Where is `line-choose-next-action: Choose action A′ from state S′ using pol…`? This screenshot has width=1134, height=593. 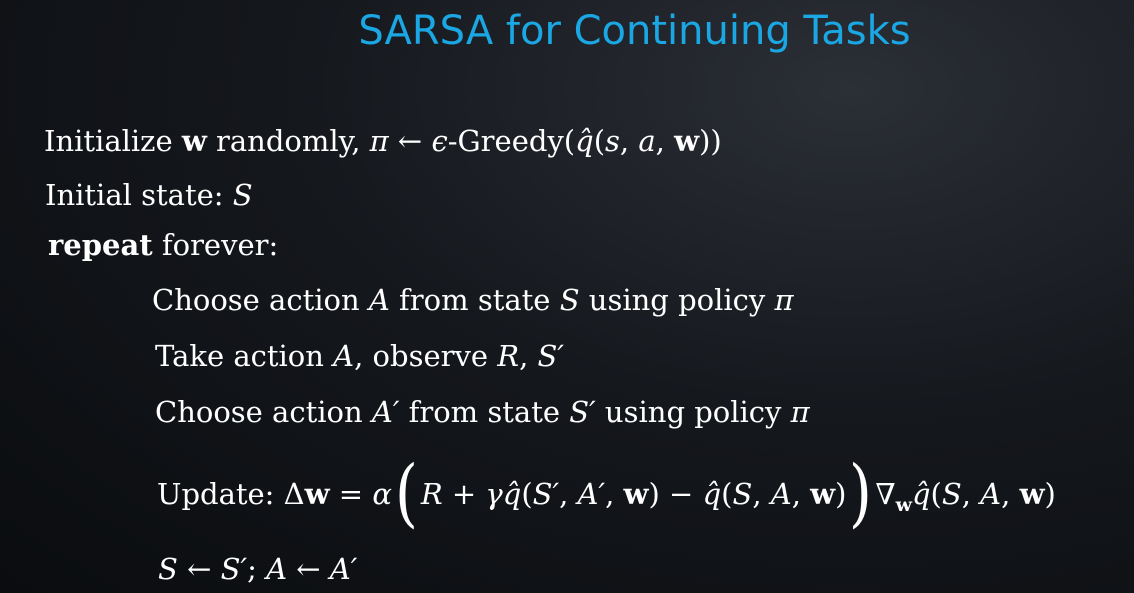 line-choose-next-action: Choose action A′ from state S′ using pol… is located at coordinates (482, 412).